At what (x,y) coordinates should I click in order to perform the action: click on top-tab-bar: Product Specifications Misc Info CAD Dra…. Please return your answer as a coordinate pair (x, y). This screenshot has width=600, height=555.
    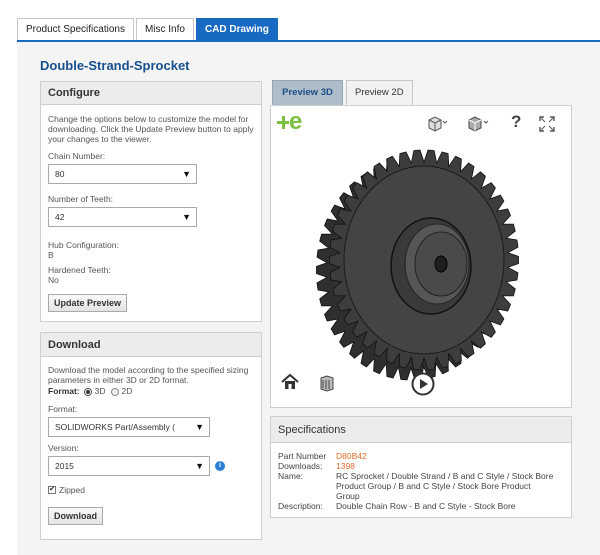
    Looking at the image, I should click on (148, 29).